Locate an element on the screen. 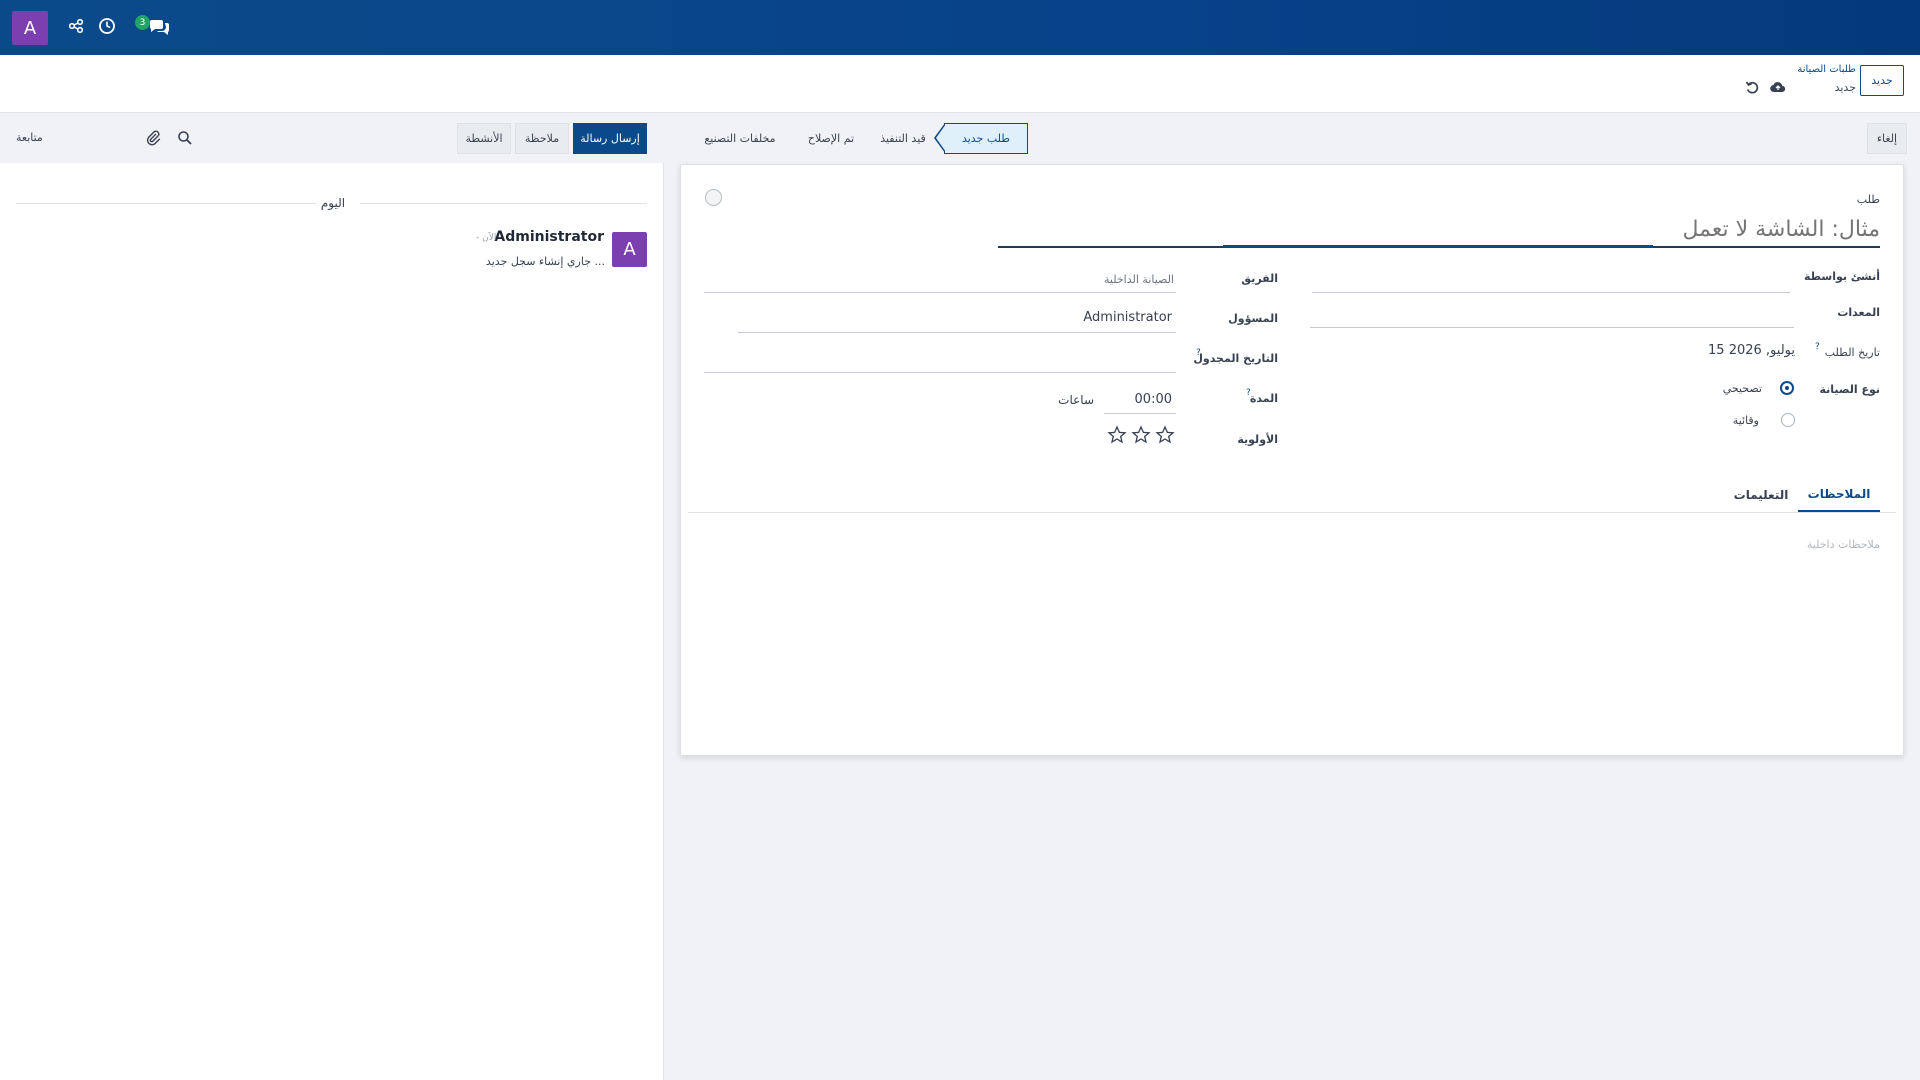 The image size is (1920, 1080). type-preventive-radio is located at coordinates (1788, 420).